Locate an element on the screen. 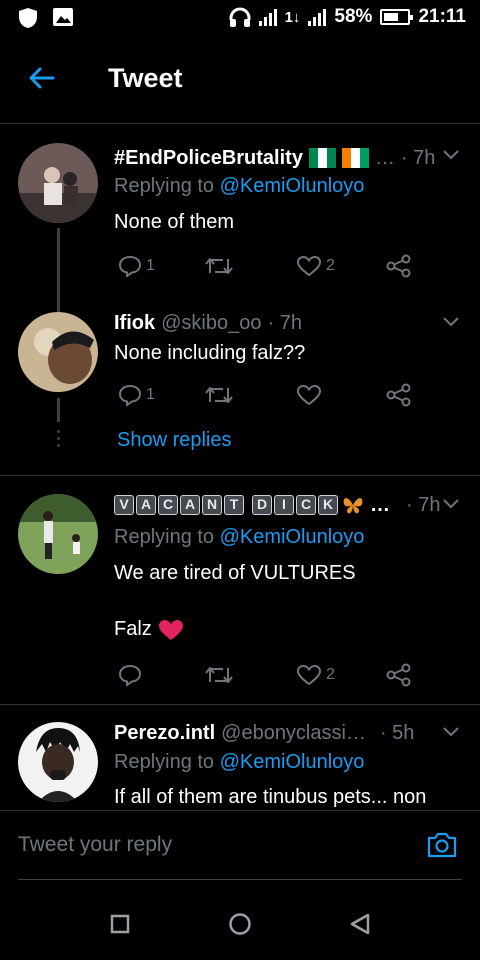 Image resolution: width=480 pixels, height=960 pixels. reply-input is located at coordinates (213, 845).